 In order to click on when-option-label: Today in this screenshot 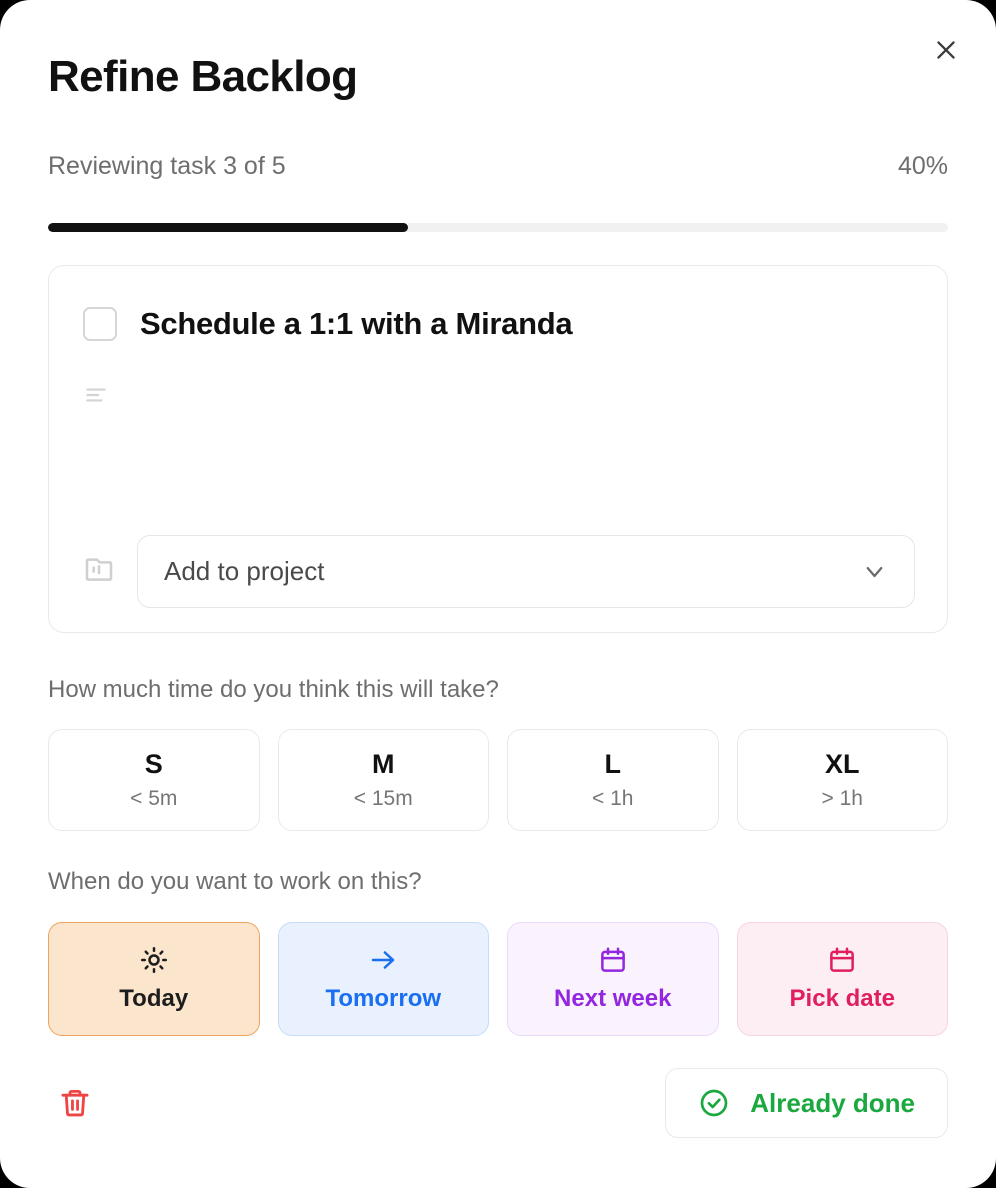, I will do `click(154, 998)`.